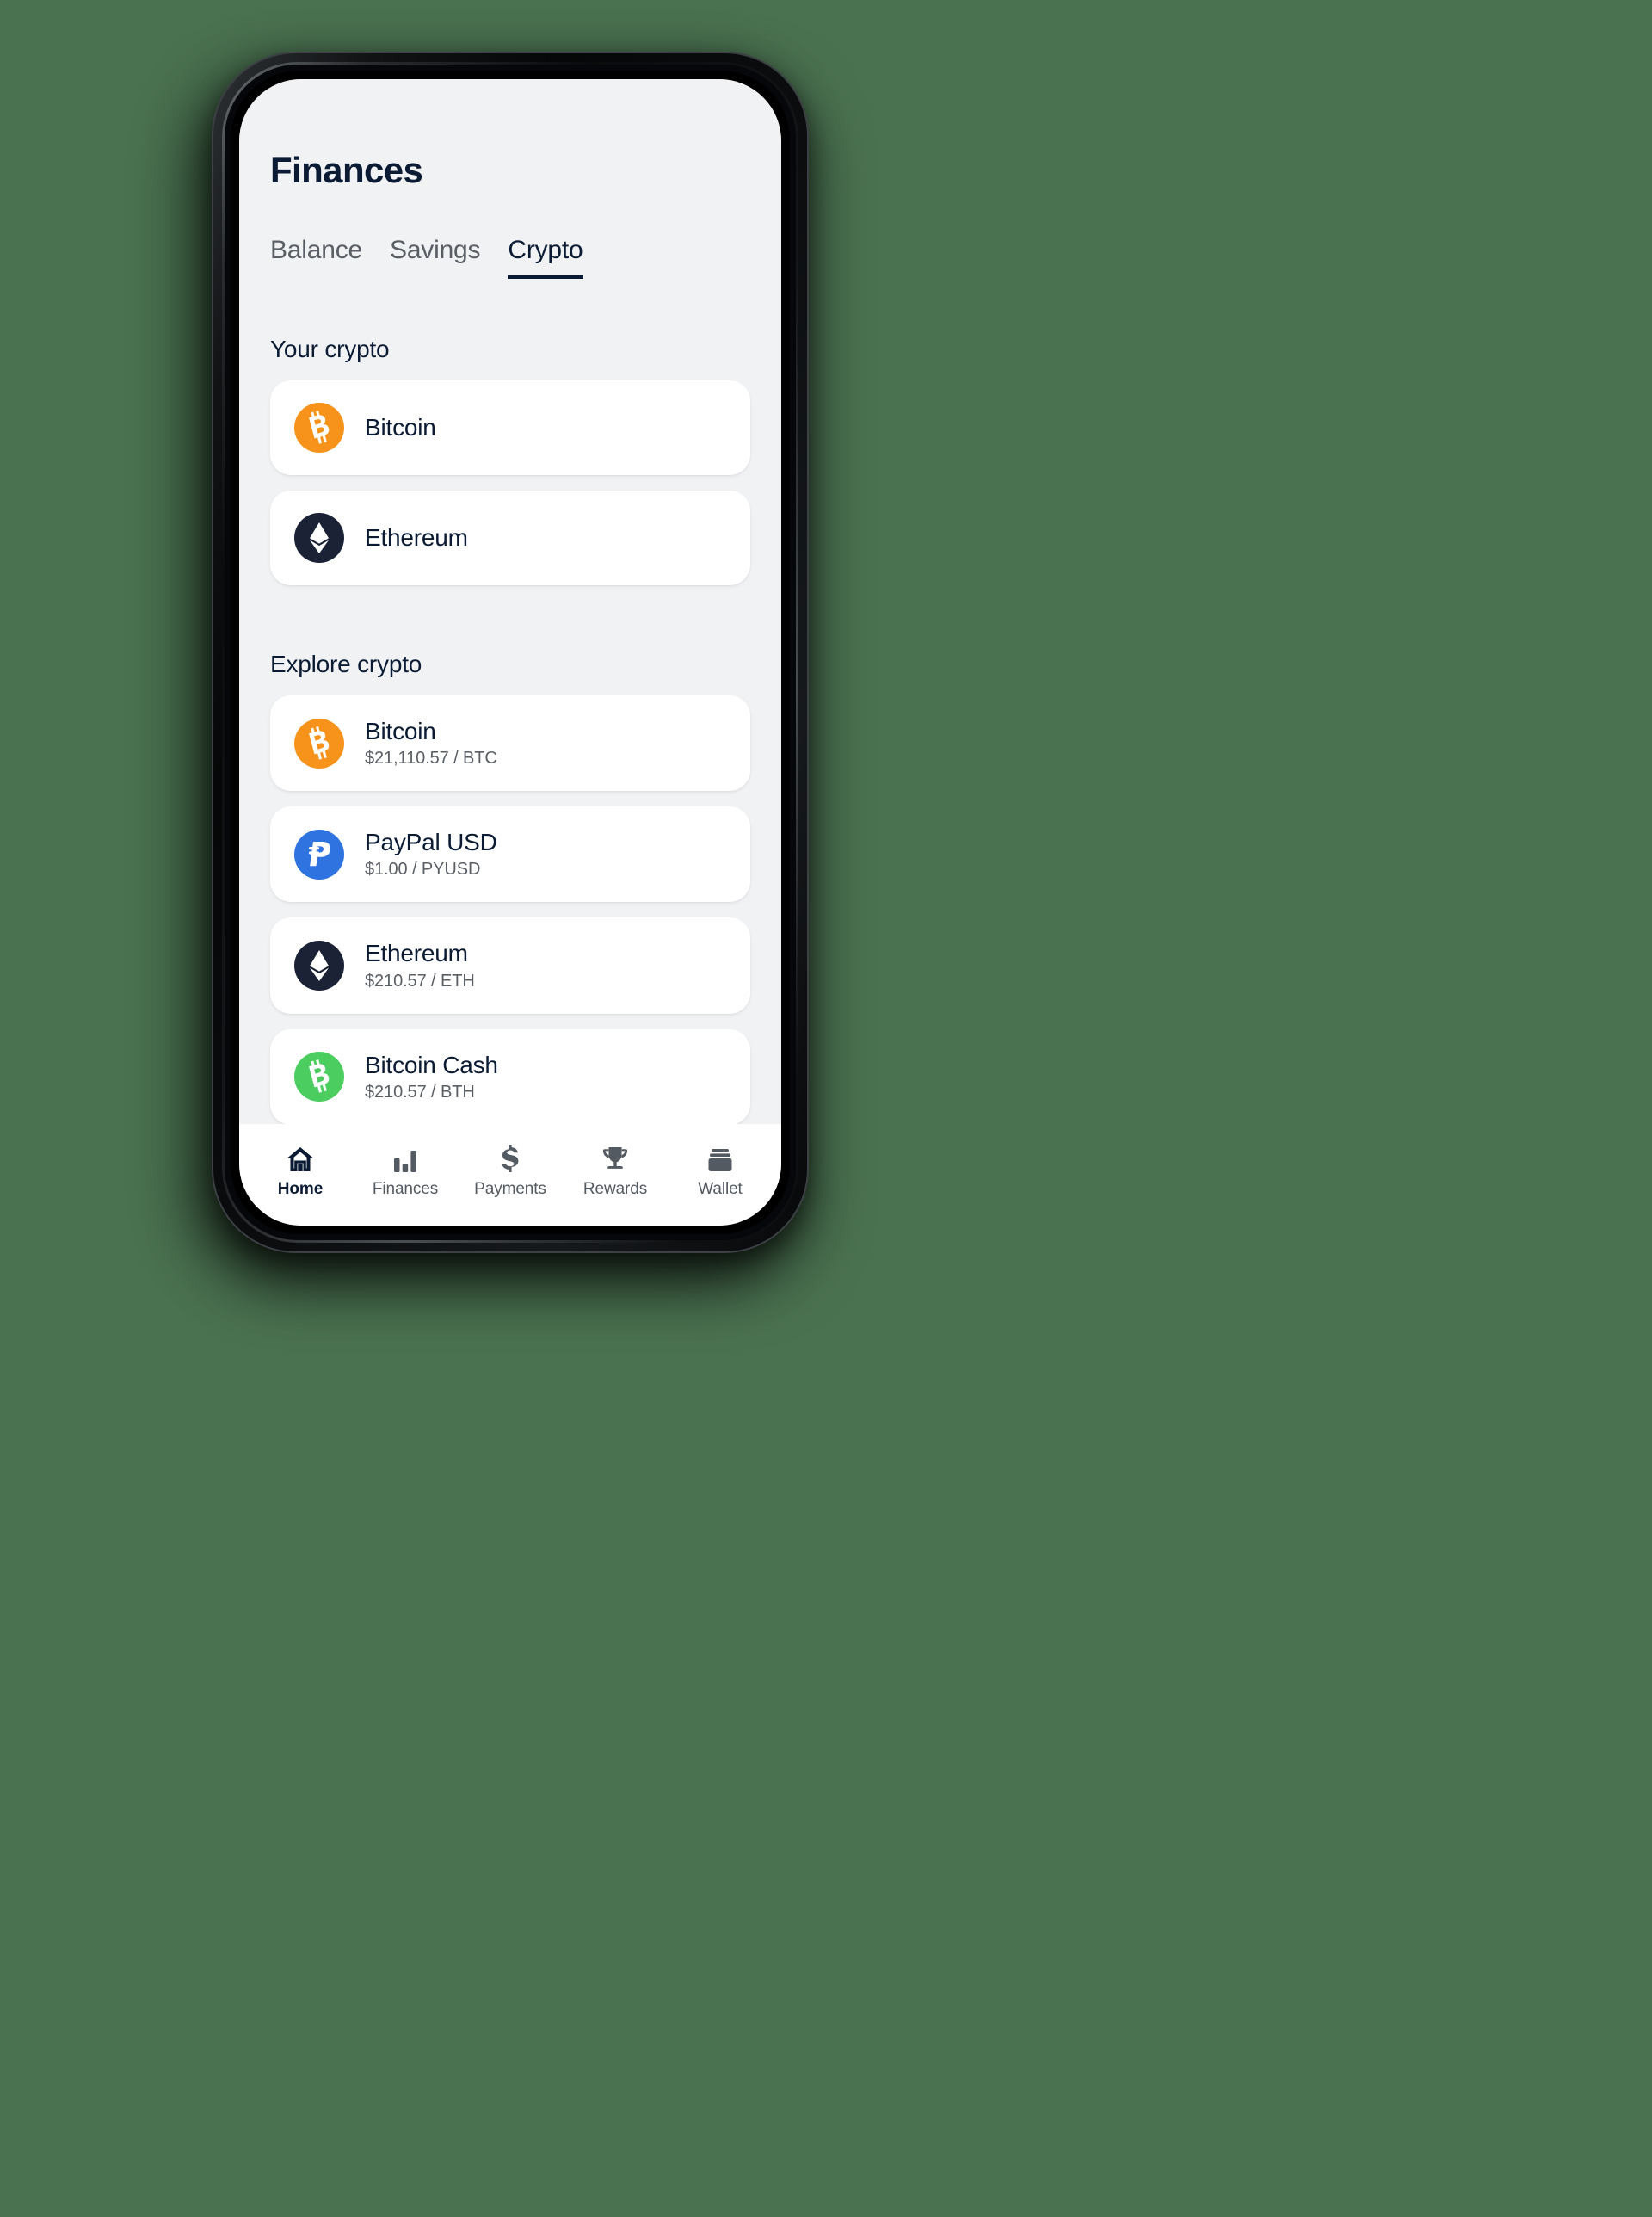 This screenshot has width=1652, height=2217. Describe the element at coordinates (510, 854) in the screenshot. I see `explore-crypto-item-paypal-usd: PayPal USD $1.00 / PYUSD` at that location.